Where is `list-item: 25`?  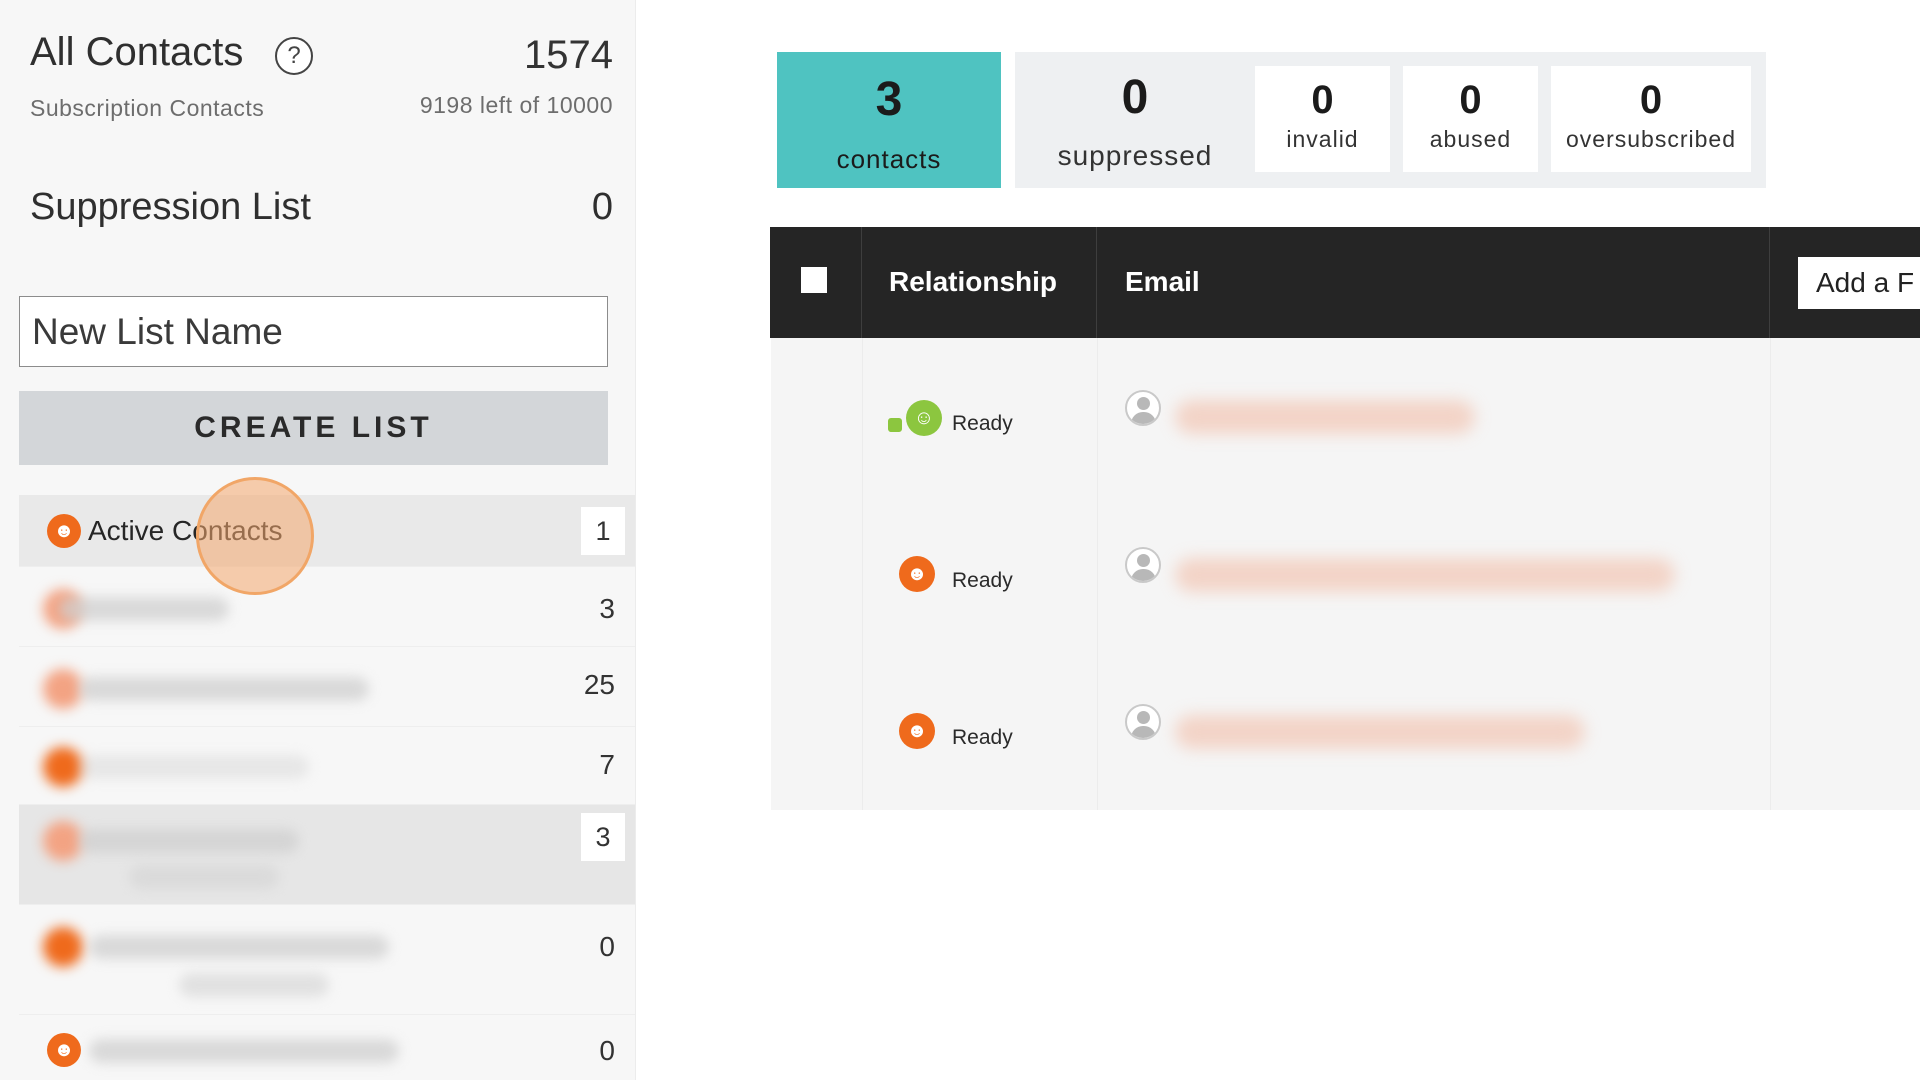
list-item: 25 is located at coordinates (327, 687).